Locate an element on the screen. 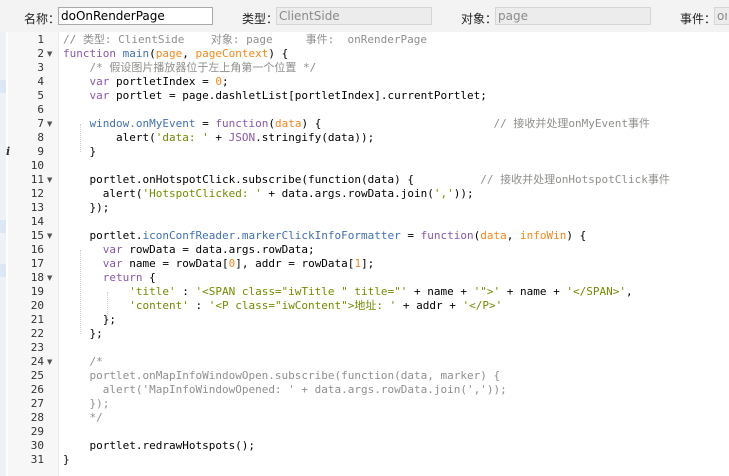  code-text: */ is located at coordinates (96, 417).